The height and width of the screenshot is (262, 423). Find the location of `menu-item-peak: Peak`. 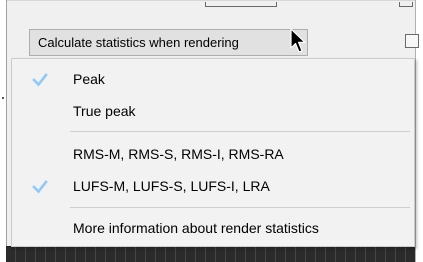

menu-item-peak: Peak is located at coordinates (213, 79).